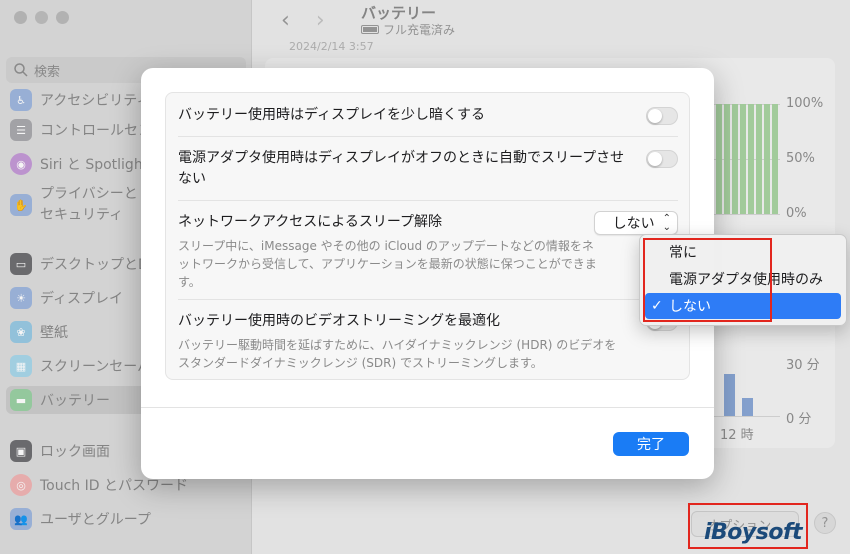  What do you see at coordinates (401, 168) in the screenshot?
I see `option-title: 電源アダプタ使用時はディスプレイがオフのときに自動でスリープさせない` at bounding box center [401, 168].